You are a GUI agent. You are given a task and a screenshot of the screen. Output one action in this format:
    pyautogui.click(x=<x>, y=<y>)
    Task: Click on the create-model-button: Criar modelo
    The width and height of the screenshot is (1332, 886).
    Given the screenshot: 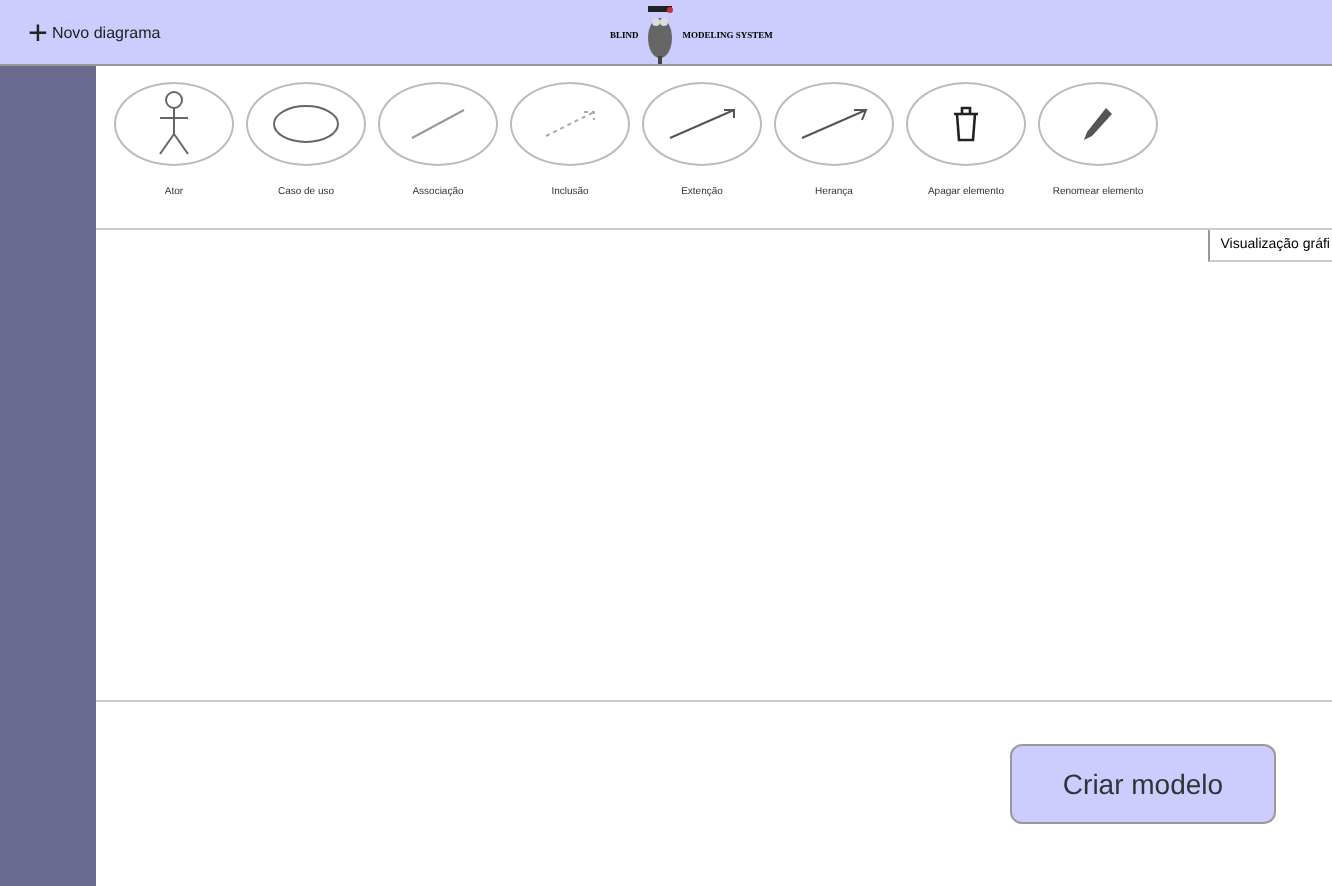 What is the action you would take?
    pyautogui.click(x=1143, y=784)
    